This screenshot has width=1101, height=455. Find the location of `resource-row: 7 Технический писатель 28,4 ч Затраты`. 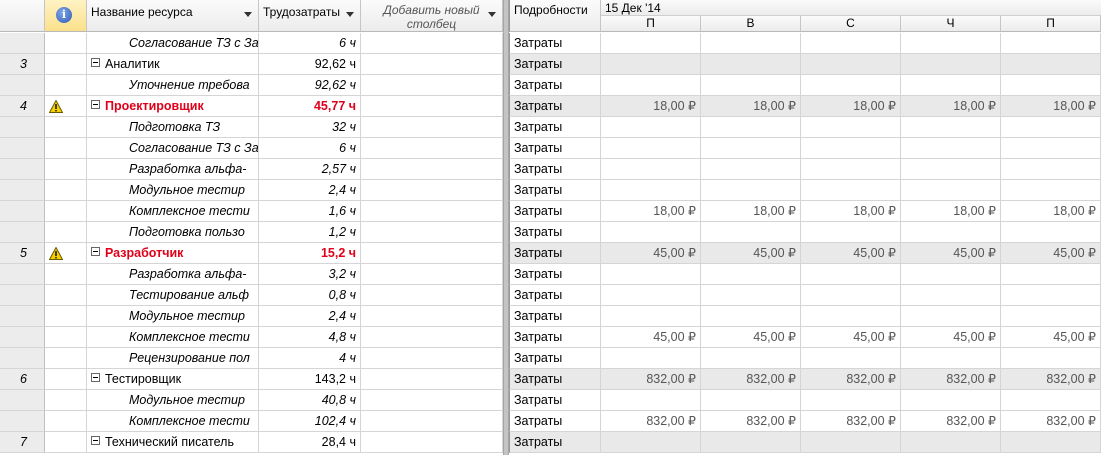

resource-row: 7 Технический писатель 28,4 ч Затраты is located at coordinates (550, 442).